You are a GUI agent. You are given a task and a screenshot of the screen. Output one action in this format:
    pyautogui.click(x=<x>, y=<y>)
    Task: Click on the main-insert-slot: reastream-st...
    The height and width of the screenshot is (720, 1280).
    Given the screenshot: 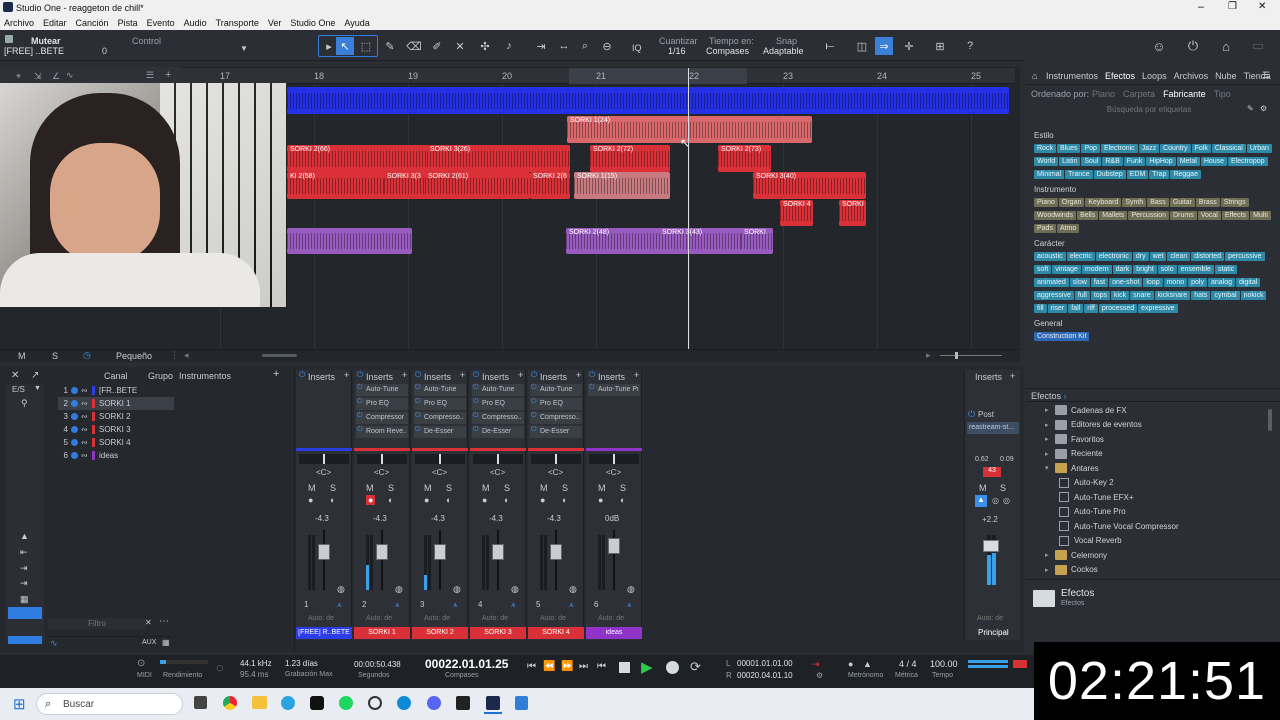 What is the action you would take?
    pyautogui.click(x=993, y=428)
    